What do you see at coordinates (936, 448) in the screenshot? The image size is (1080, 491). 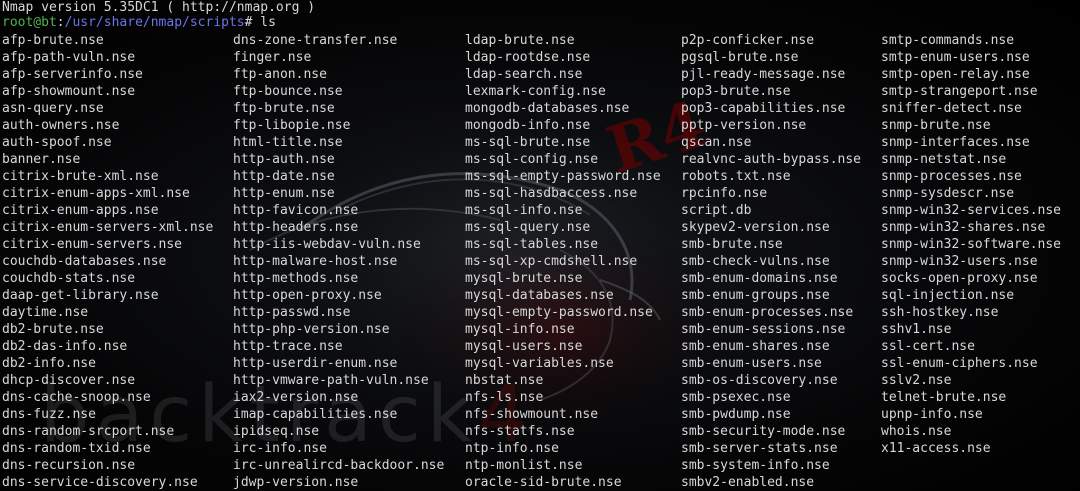 I see `file-entry: x11-access.nse` at bounding box center [936, 448].